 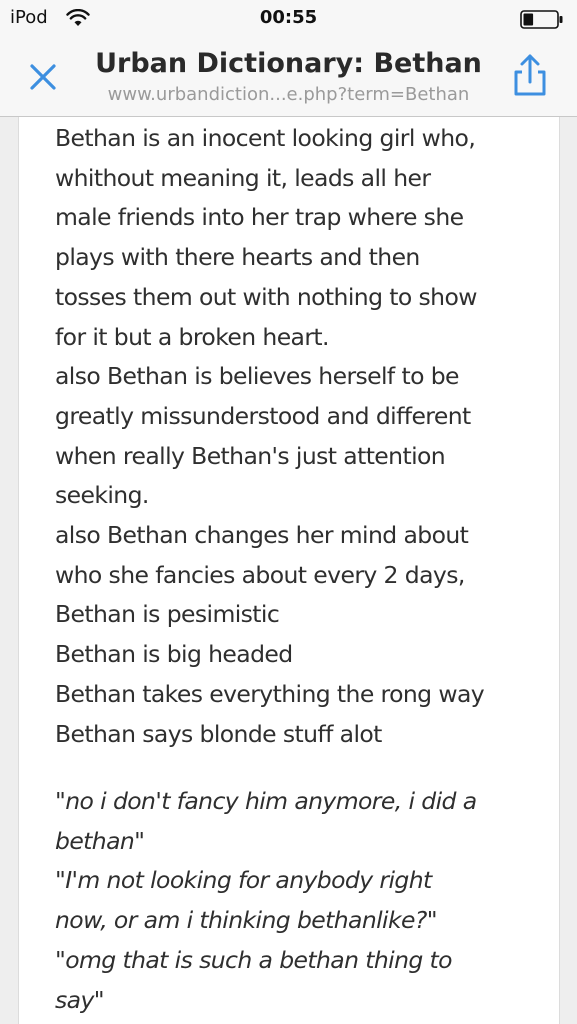 I want to click on definition-line: Bethan says blonde stuff alot, so click(x=218, y=733).